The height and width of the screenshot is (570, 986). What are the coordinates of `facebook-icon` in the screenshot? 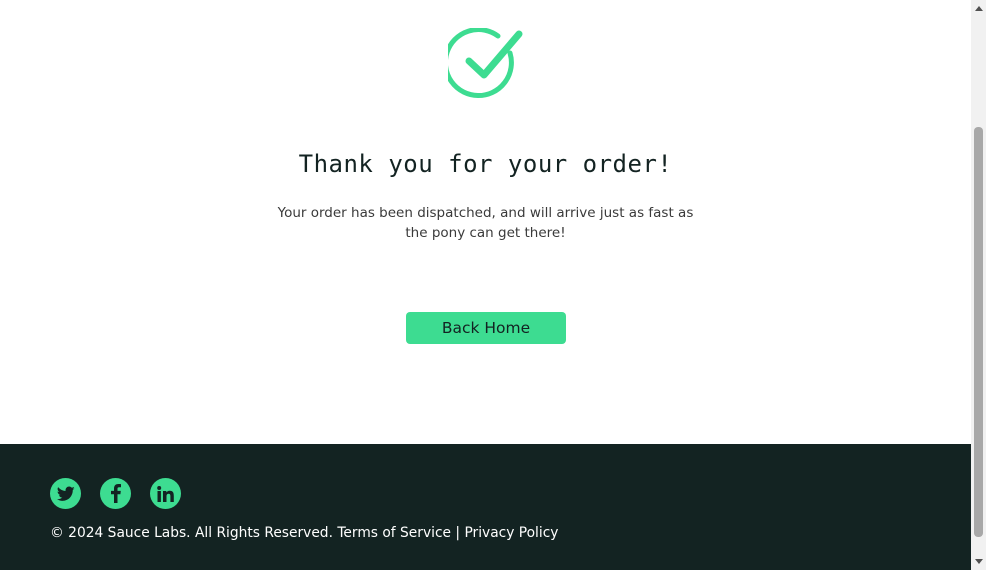 It's located at (115, 493).